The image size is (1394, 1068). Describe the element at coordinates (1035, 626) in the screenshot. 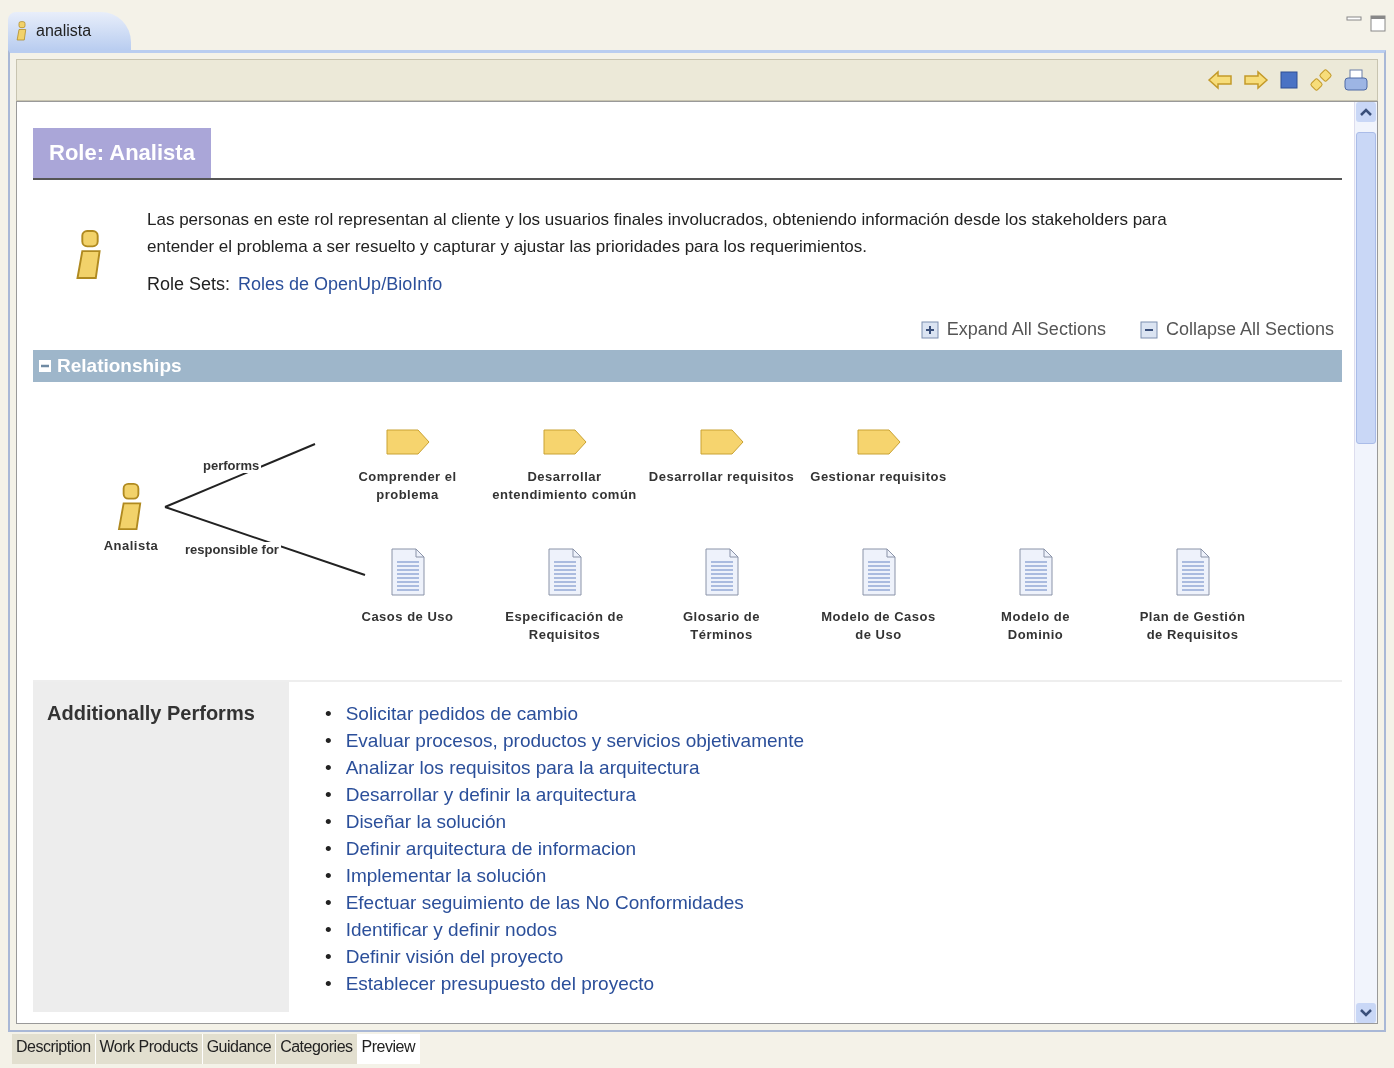

I see `work-product-label: Modelo de Dominio` at that location.